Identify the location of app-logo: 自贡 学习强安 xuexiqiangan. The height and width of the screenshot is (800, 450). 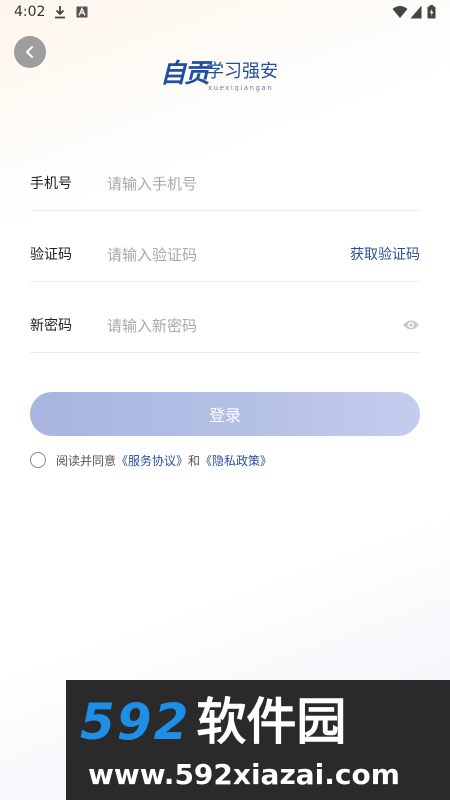
(225, 78).